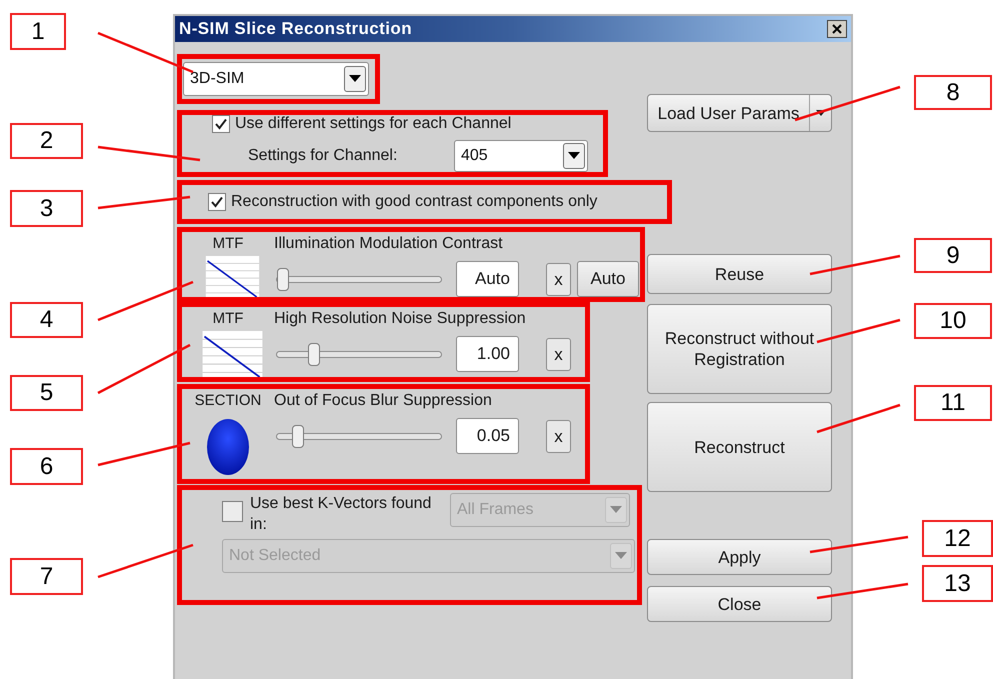  What do you see at coordinates (389, 244) in the screenshot?
I see `parameter-title: Illumination Modulation Contrast` at bounding box center [389, 244].